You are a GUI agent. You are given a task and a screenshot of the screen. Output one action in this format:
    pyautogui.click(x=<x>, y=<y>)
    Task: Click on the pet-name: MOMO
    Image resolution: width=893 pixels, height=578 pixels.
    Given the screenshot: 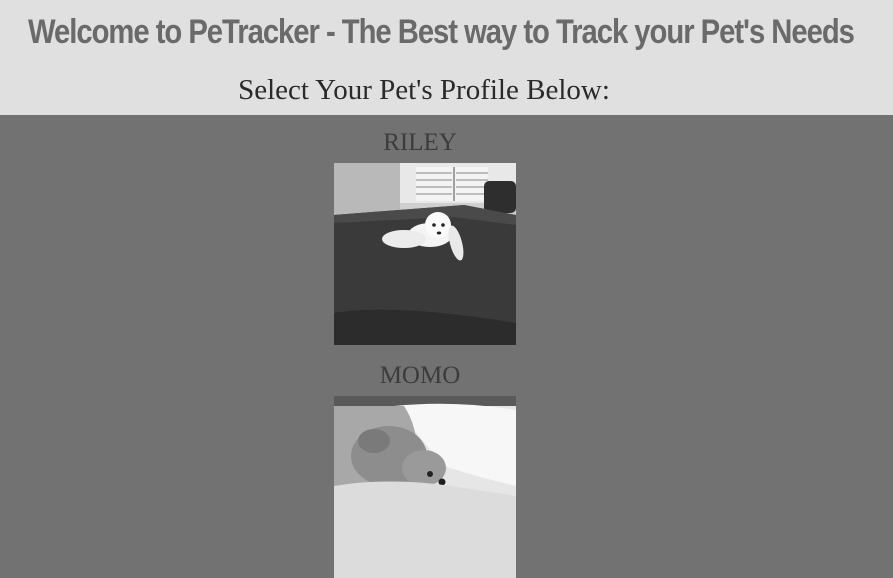 What is the action you would take?
    pyautogui.click(x=420, y=376)
    